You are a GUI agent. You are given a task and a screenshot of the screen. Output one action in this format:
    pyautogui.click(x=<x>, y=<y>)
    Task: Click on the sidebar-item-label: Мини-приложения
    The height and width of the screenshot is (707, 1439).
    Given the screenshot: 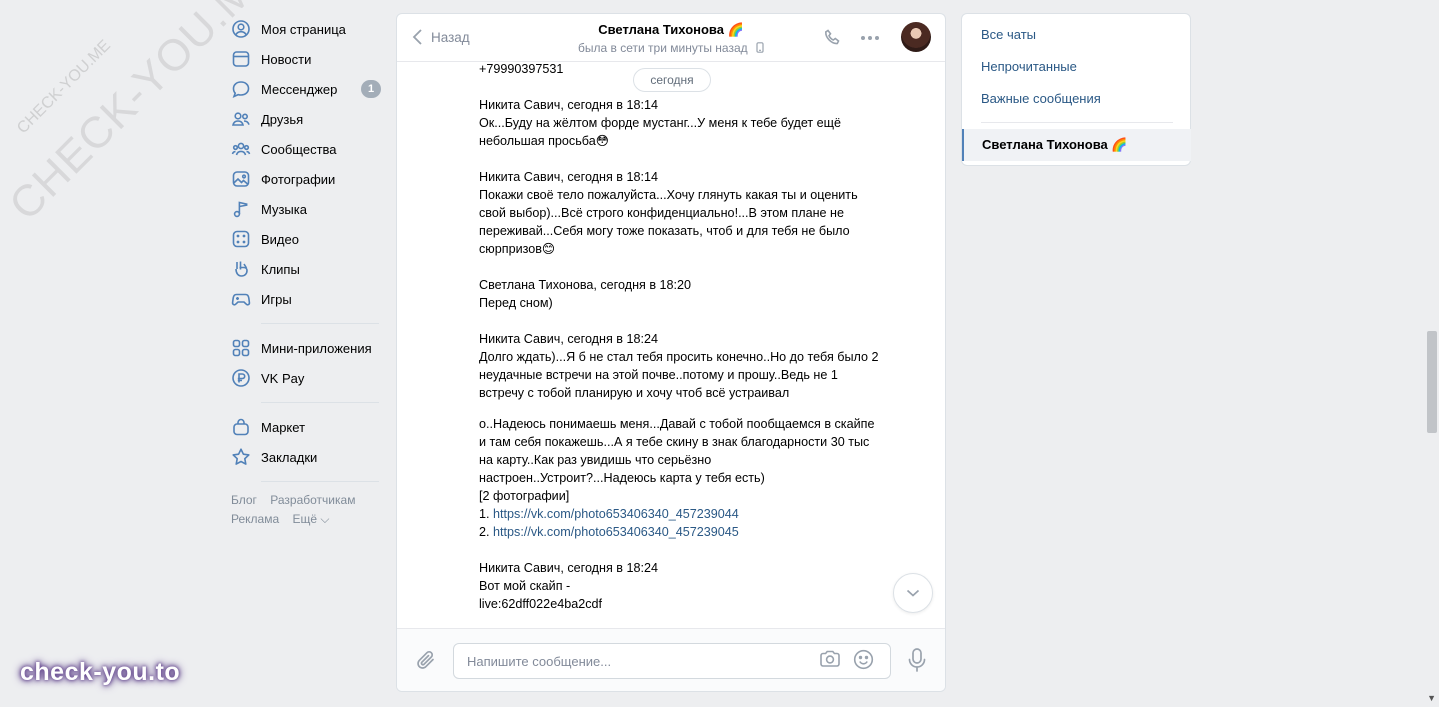 What is the action you would take?
    pyautogui.click(x=316, y=348)
    